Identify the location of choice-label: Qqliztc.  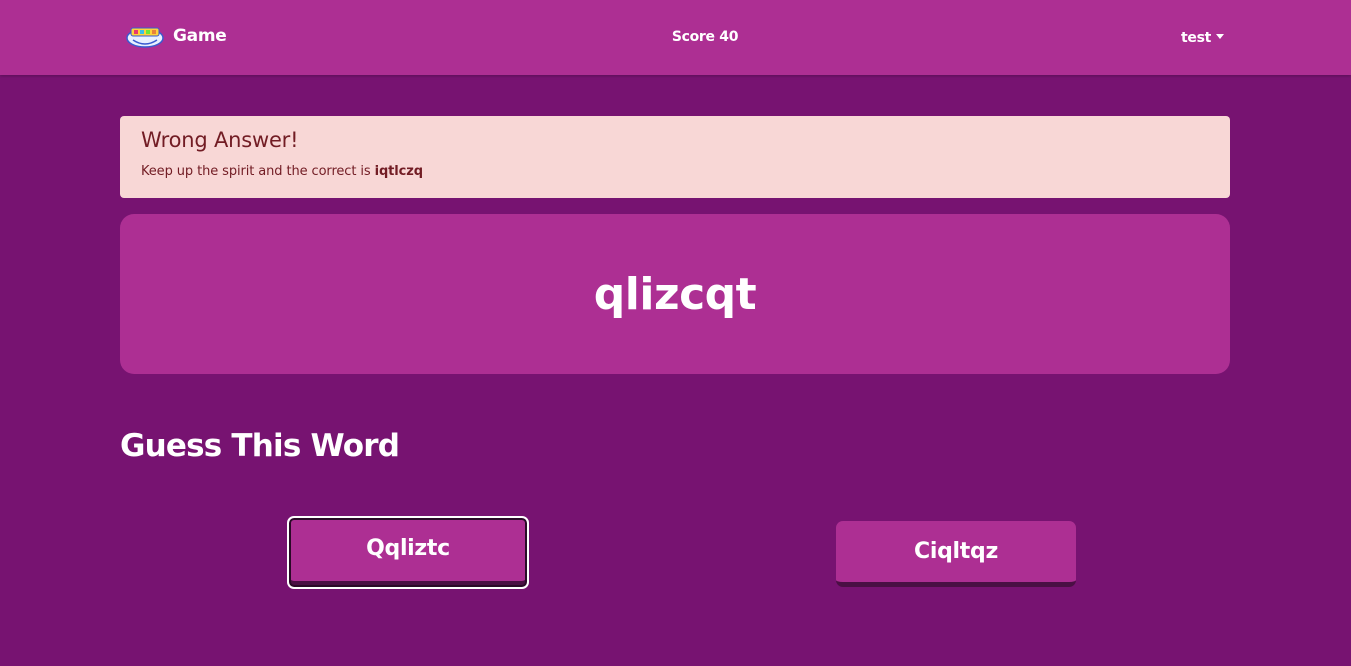
(408, 548).